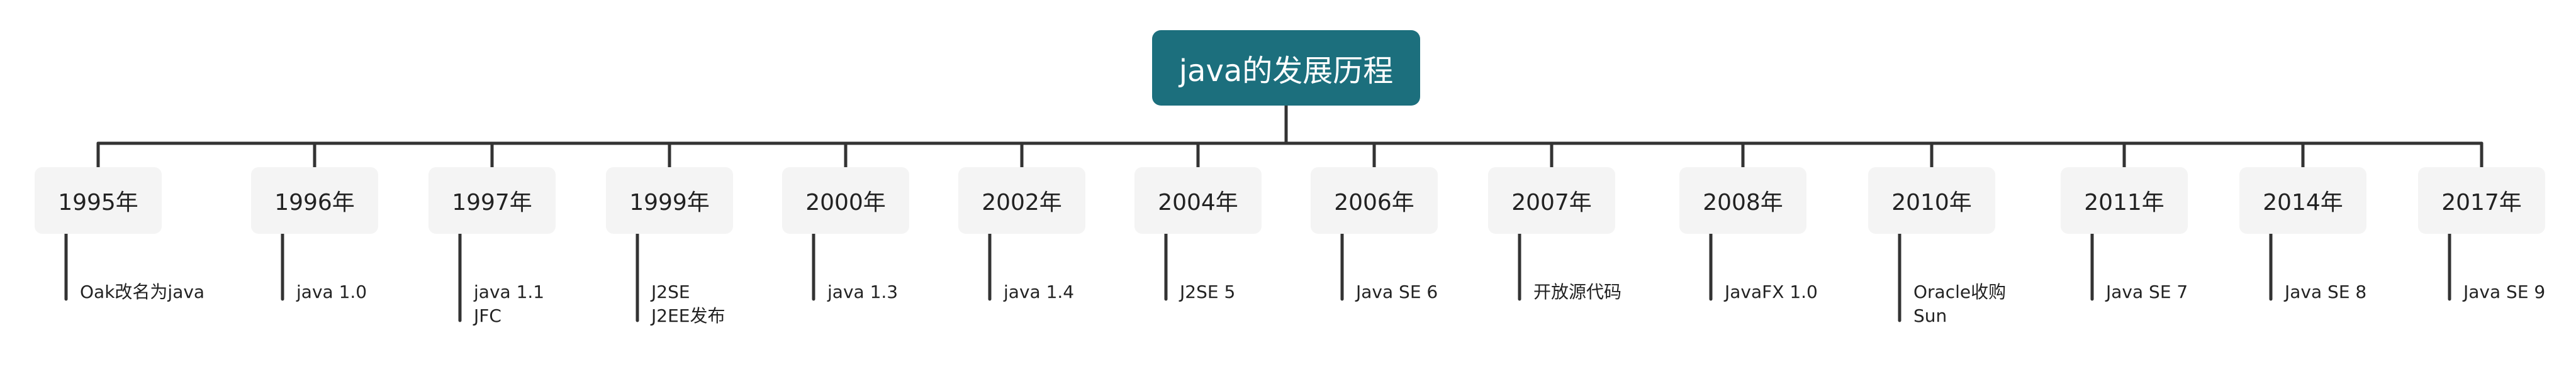  What do you see at coordinates (509, 304) in the screenshot?
I see `event-text: java 1.1 JFC` at bounding box center [509, 304].